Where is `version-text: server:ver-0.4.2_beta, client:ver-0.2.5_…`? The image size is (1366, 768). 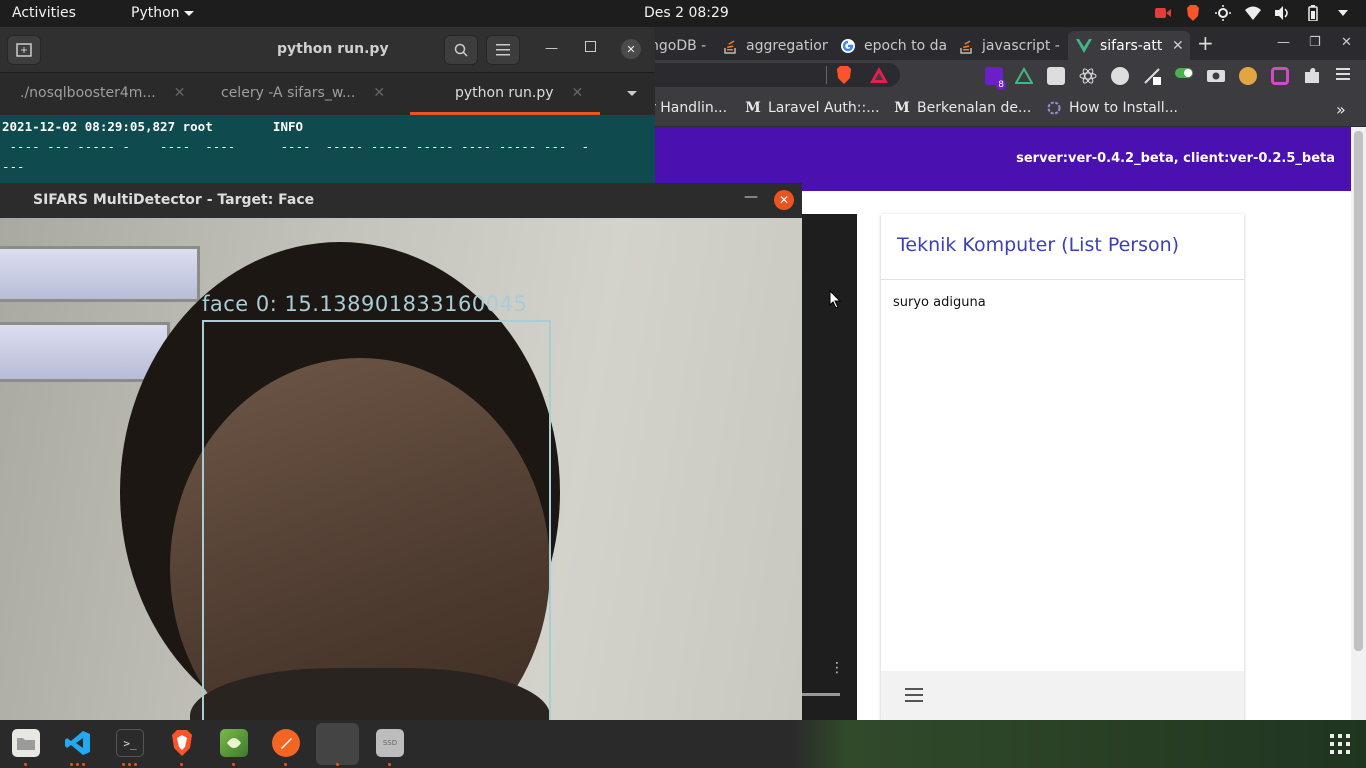
version-text: server:ver-0.4.2_beta, client:ver-0.2.5_… is located at coordinates (1175, 158).